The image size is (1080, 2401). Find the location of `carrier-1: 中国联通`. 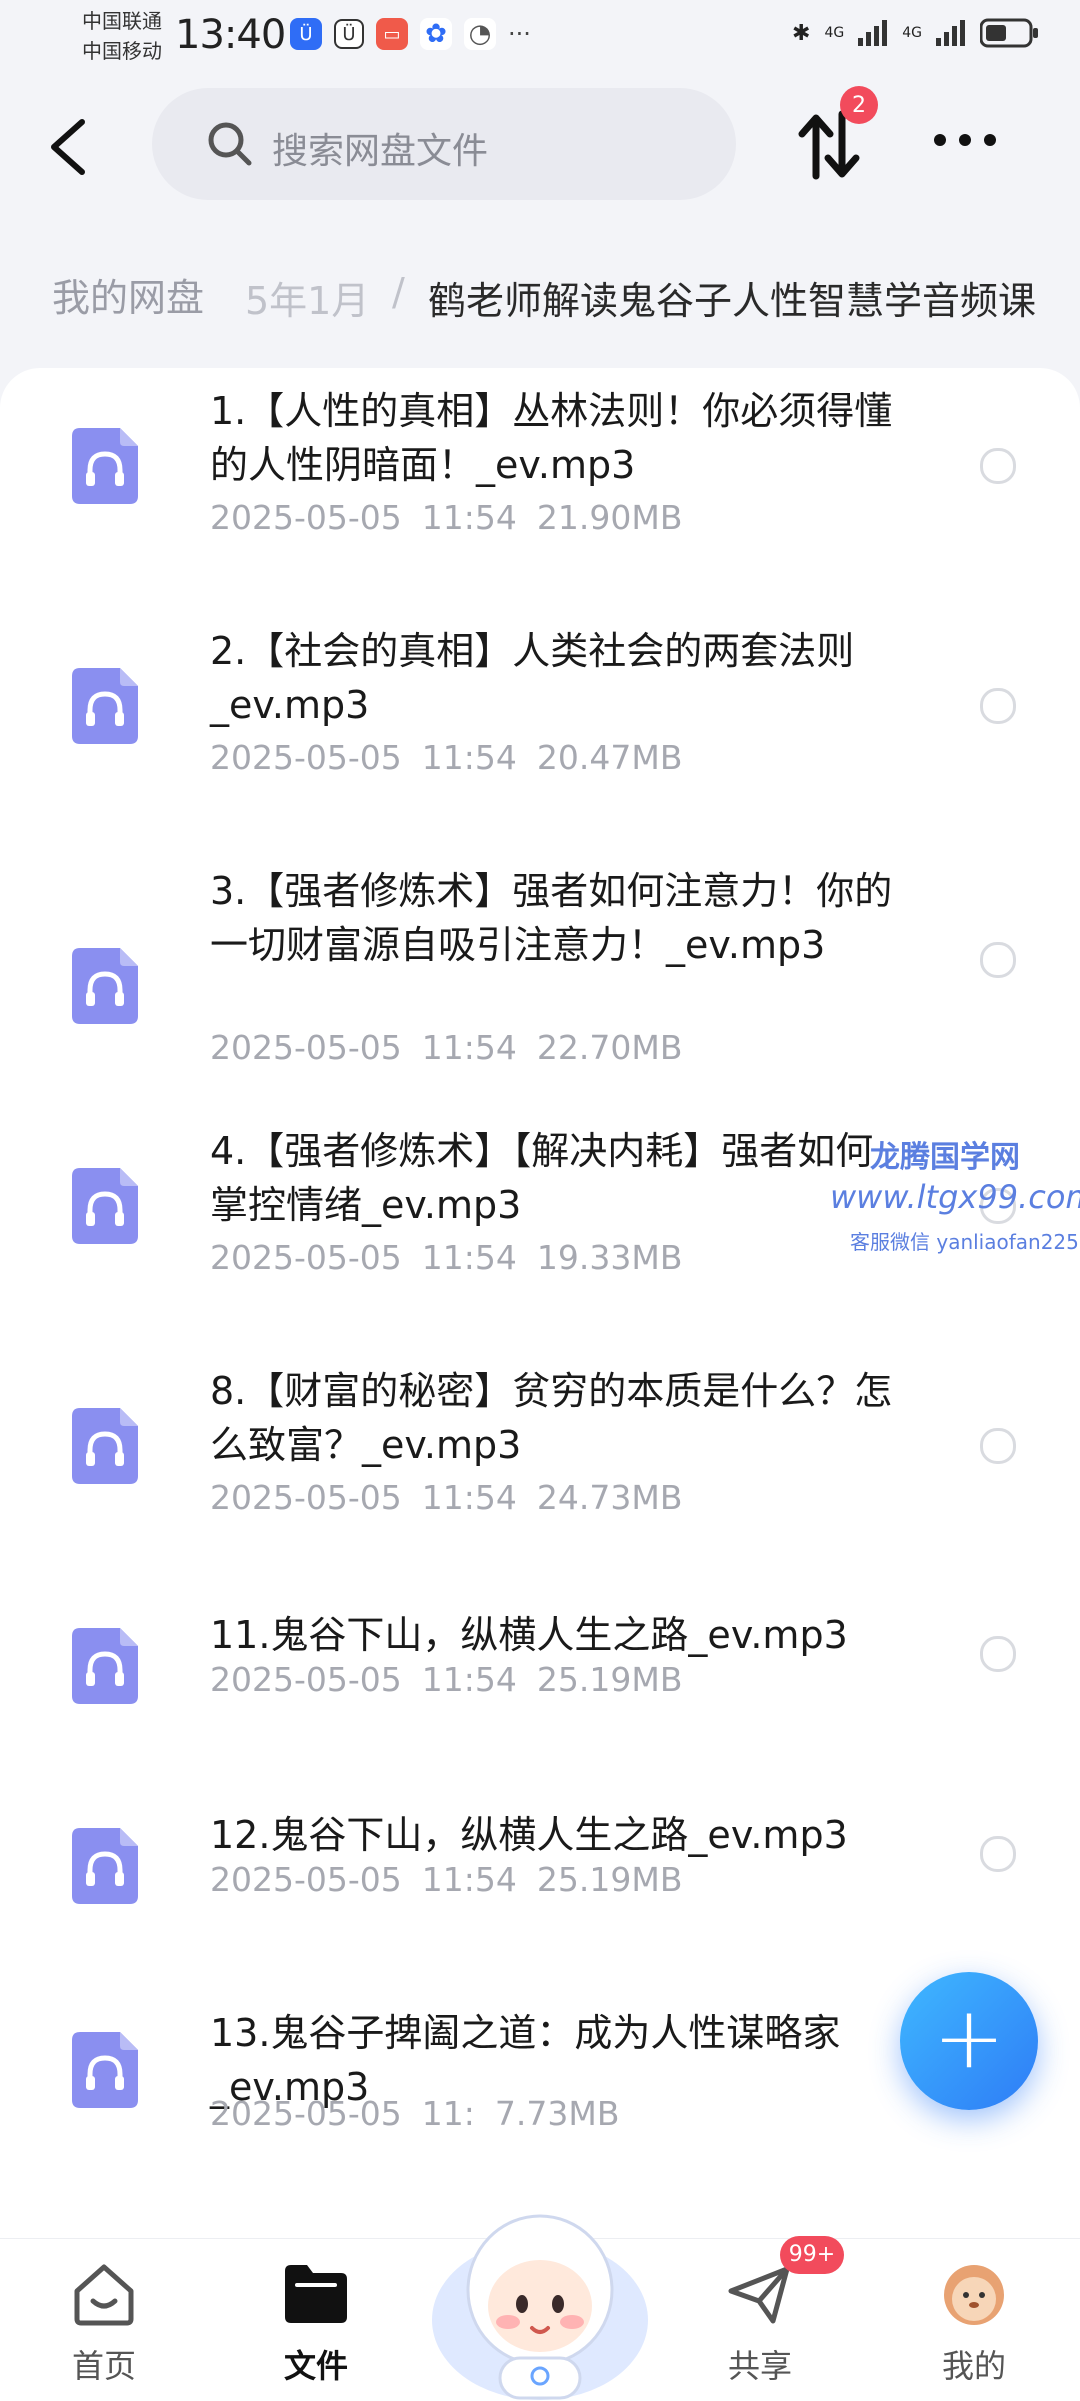

carrier-1: 中国联通 is located at coordinates (122, 21).